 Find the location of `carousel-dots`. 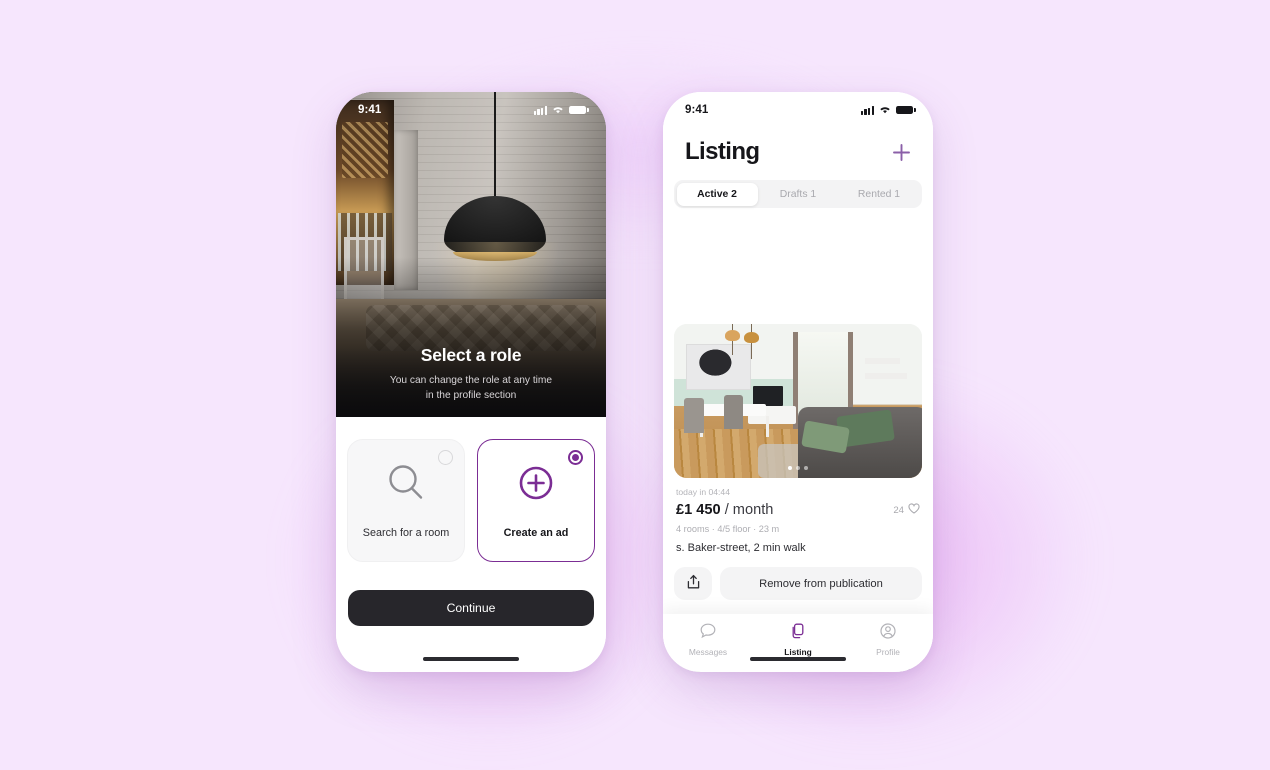

carousel-dots is located at coordinates (798, 468).